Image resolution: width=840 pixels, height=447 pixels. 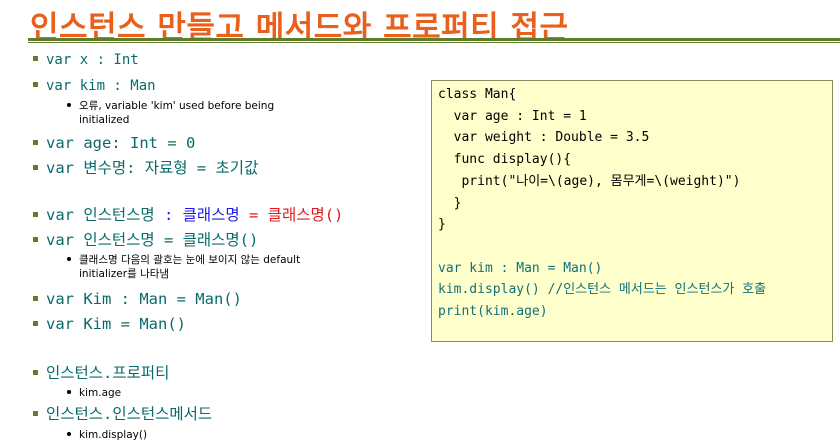 I want to click on class-name-highlight: : 클래스명, so click(x=201, y=215).